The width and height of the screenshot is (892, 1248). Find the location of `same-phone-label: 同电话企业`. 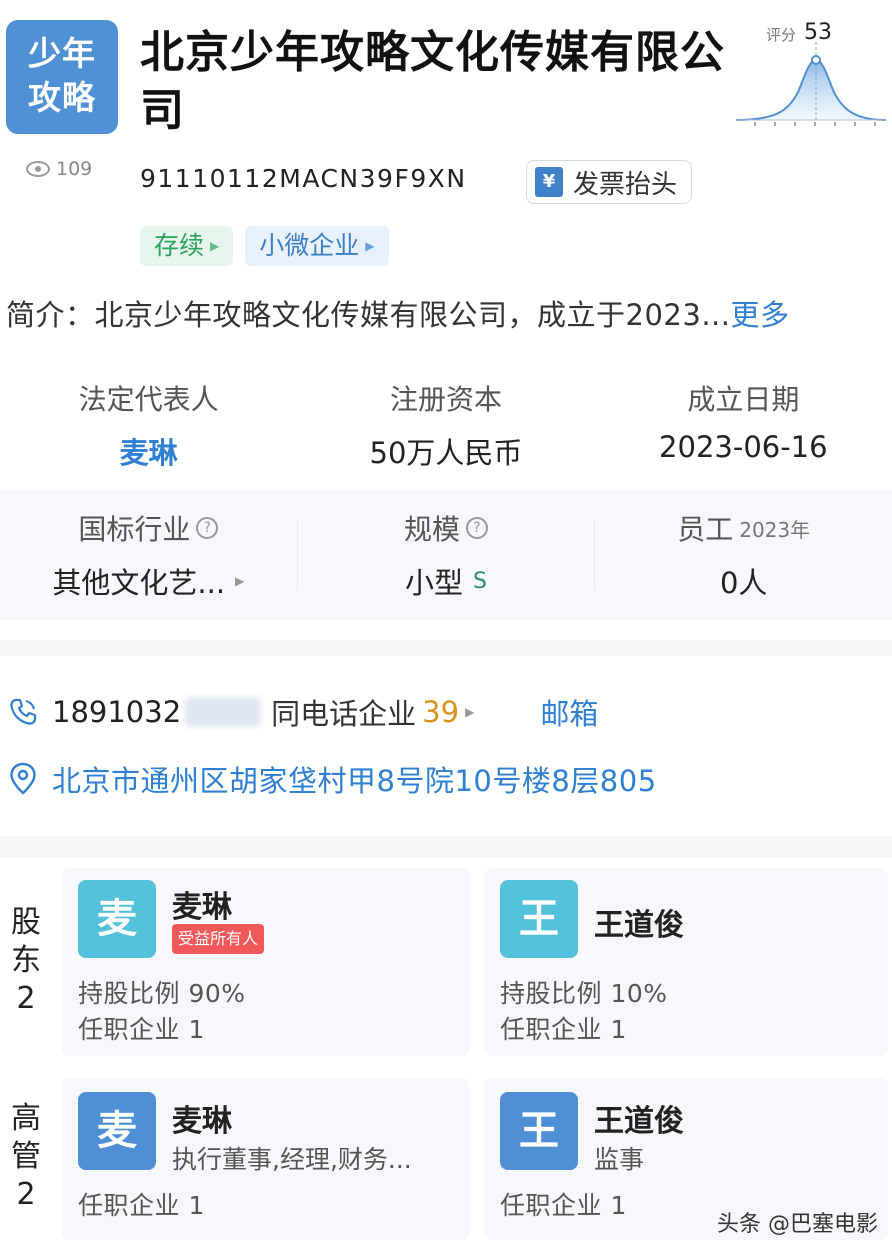

same-phone-label: 同电话企业 is located at coordinates (343, 712).